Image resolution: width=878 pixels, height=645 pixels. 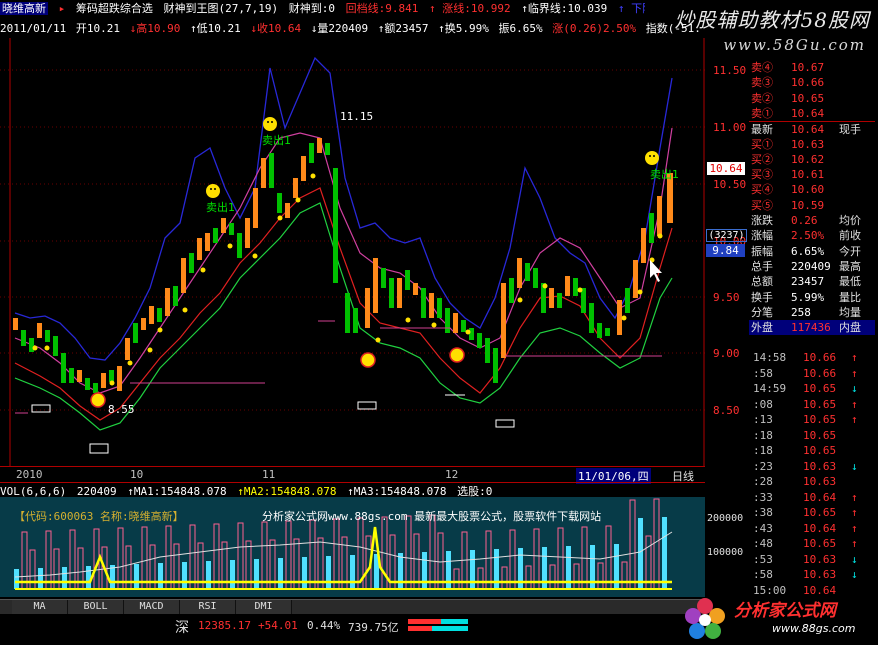 What do you see at coordinates (762, 205) in the screenshot?
I see `quote-label: 买⑤` at bounding box center [762, 205].